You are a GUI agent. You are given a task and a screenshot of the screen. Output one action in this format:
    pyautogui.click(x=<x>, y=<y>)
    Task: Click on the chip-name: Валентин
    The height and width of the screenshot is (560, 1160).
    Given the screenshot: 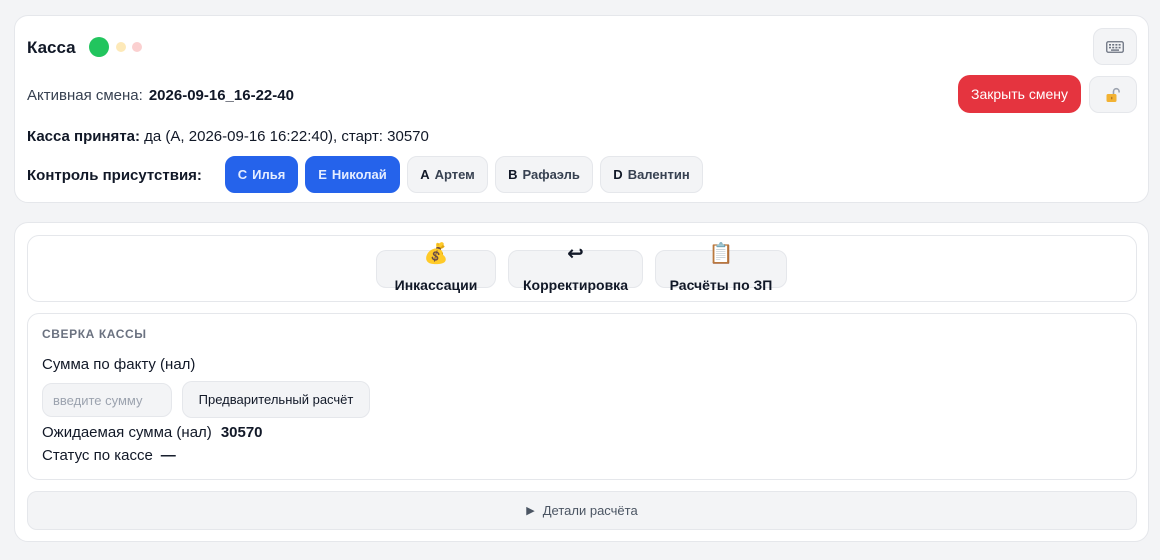 What is the action you would take?
    pyautogui.click(x=658, y=174)
    